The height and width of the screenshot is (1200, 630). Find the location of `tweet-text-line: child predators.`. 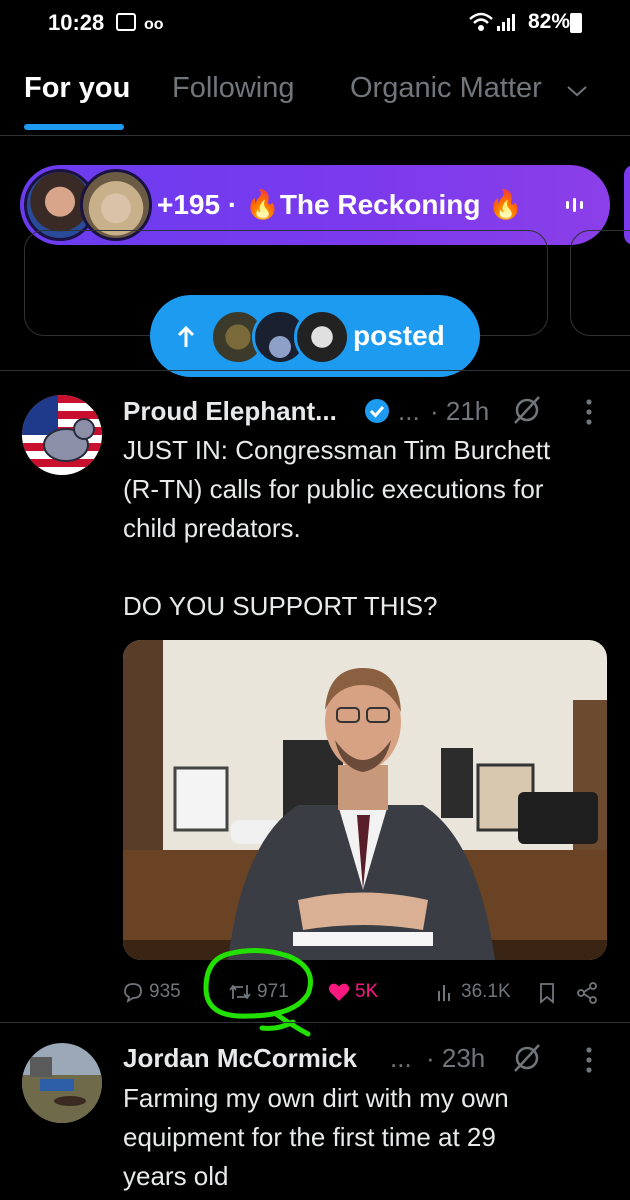

tweet-text-line: child predators. is located at coordinates (212, 528).